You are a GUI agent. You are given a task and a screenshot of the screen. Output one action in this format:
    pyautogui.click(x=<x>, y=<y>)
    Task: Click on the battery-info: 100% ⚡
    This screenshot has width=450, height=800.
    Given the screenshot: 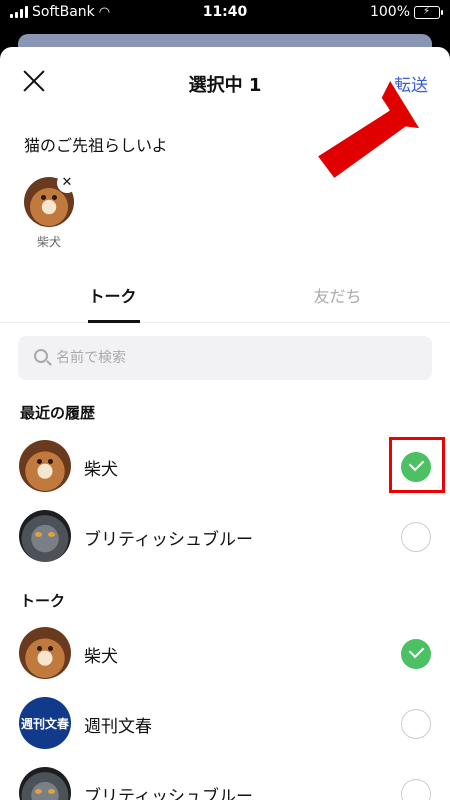 What is the action you would take?
    pyautogui.click(x=406, y=12)
    